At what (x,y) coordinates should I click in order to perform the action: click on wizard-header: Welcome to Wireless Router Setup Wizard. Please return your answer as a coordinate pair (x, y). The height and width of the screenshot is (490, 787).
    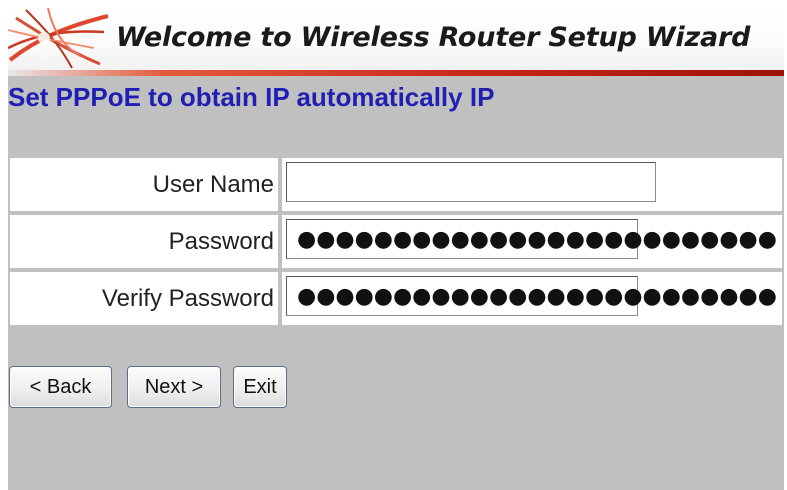
    Looking at the image, I should click on (396, 39).